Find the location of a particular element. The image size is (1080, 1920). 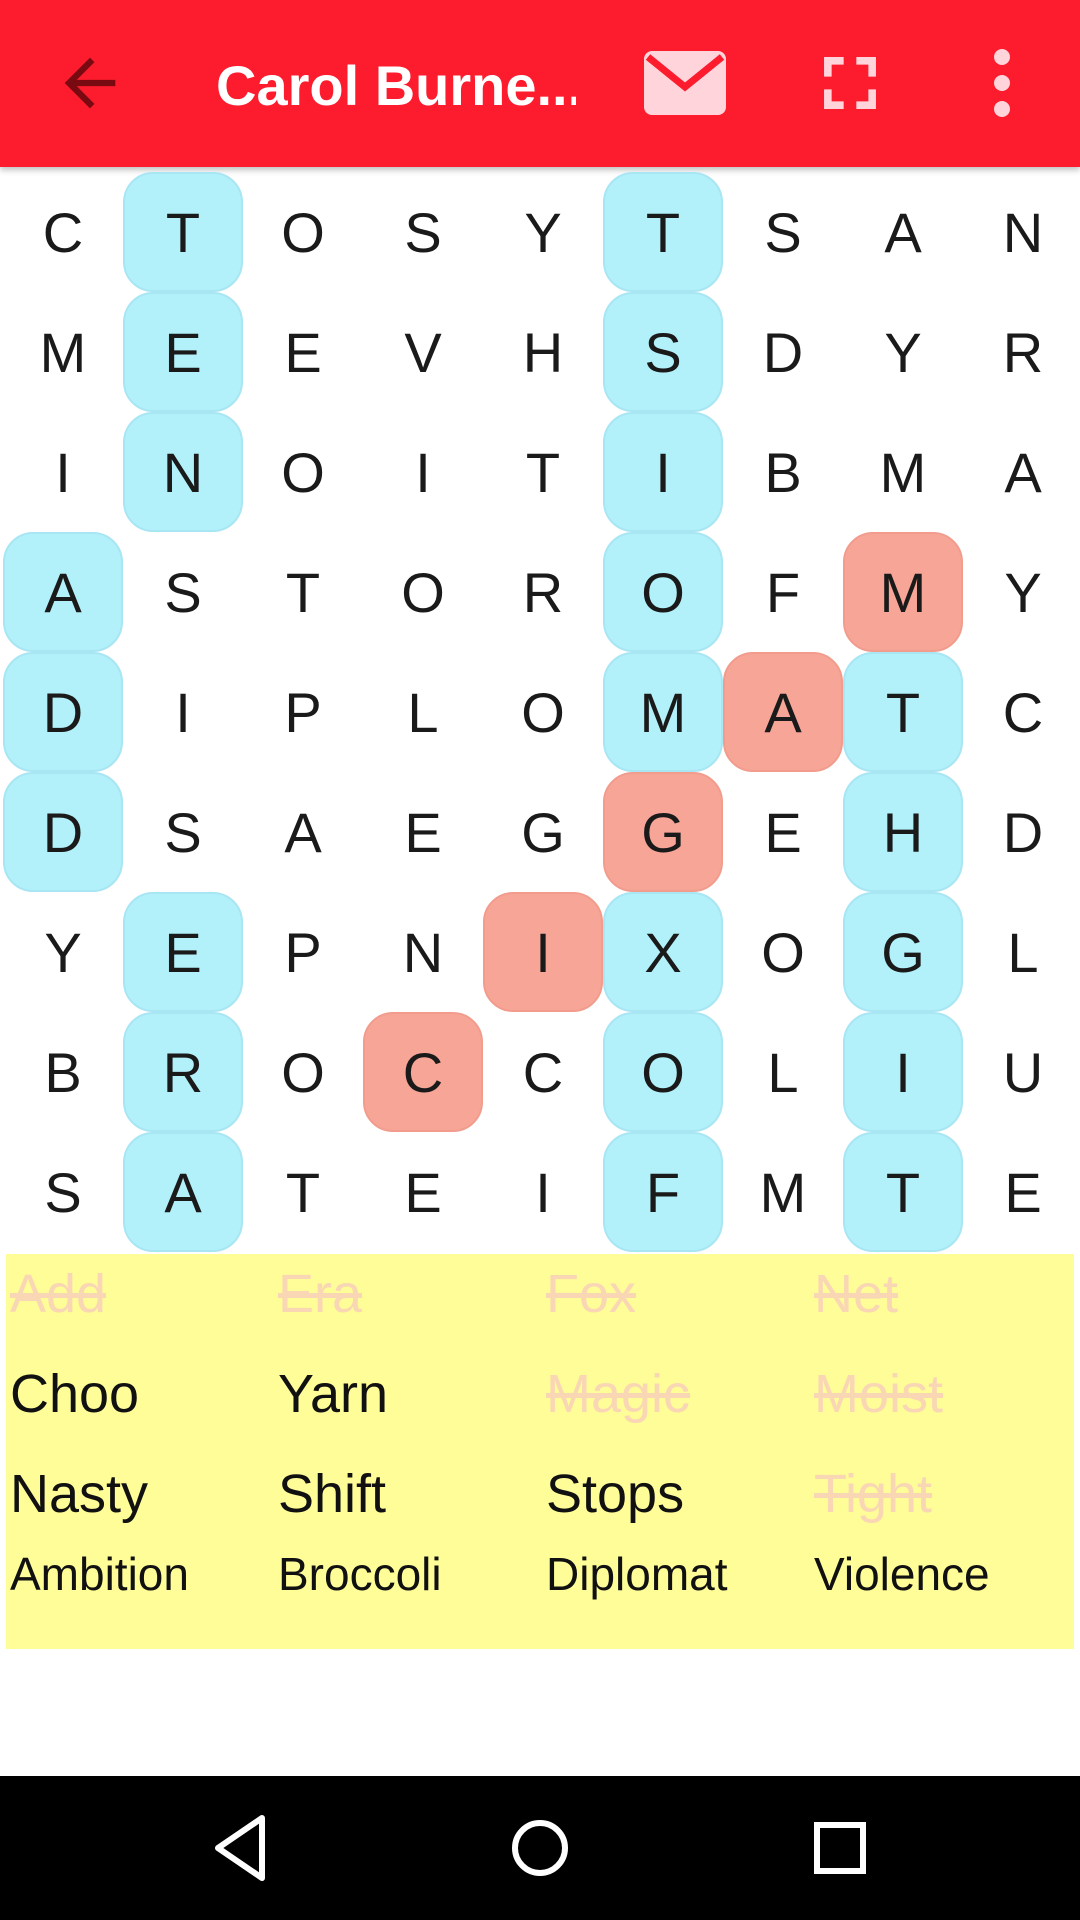

grid-cell: U is located at coordinates (1021, 1072).